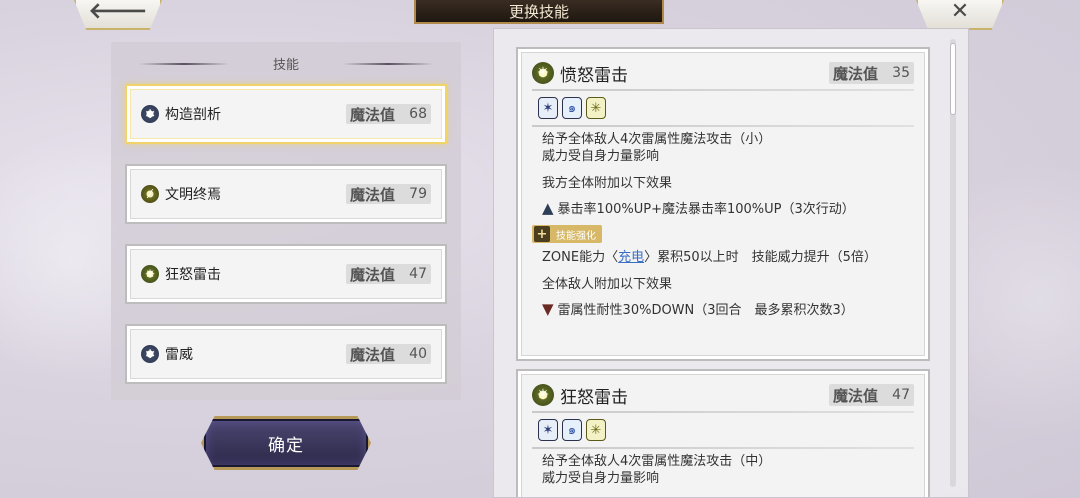  What do you see at coordinates (286, 274) in the screenshot?
I see `skill-slot-3: ✳ 狂怒雷击 魔法值 47` at bounding box center [286, 274].